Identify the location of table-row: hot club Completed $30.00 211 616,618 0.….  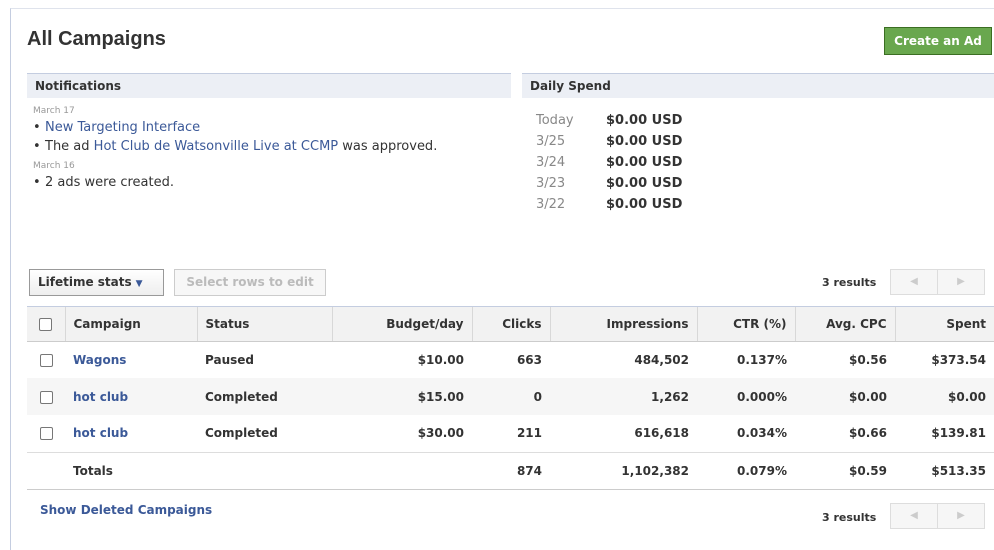
(510, 433).